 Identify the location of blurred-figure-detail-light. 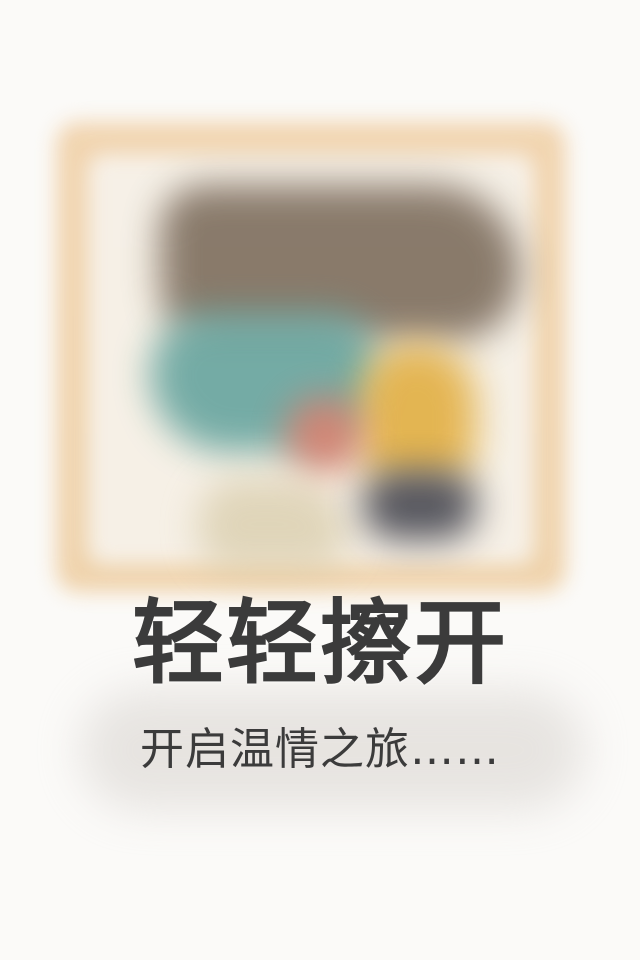
(273, 524).